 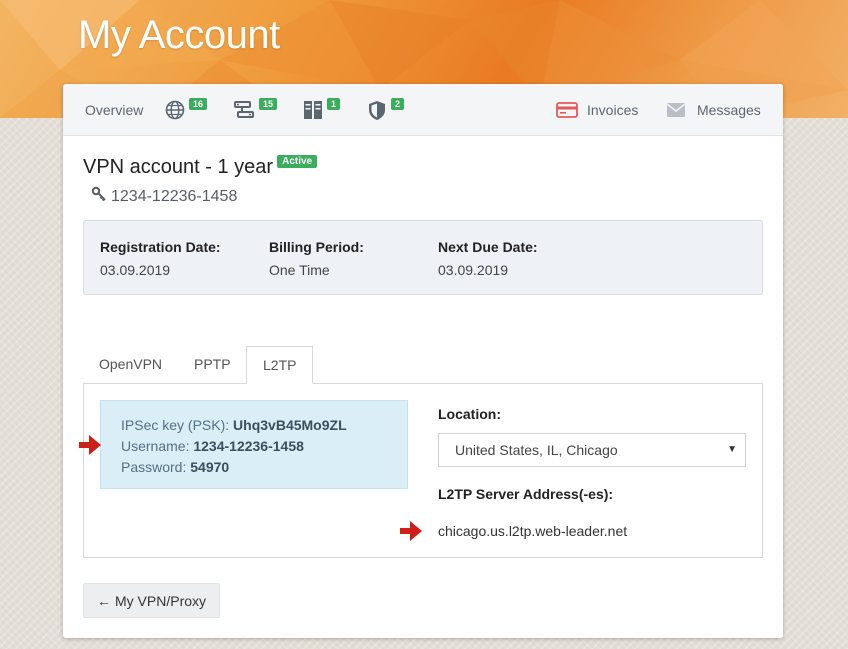 What do you see at coordinates (130, 365) in the screenshot?
I see `tab-openvpn: OpenVPN` at bounding box center [130, 365].